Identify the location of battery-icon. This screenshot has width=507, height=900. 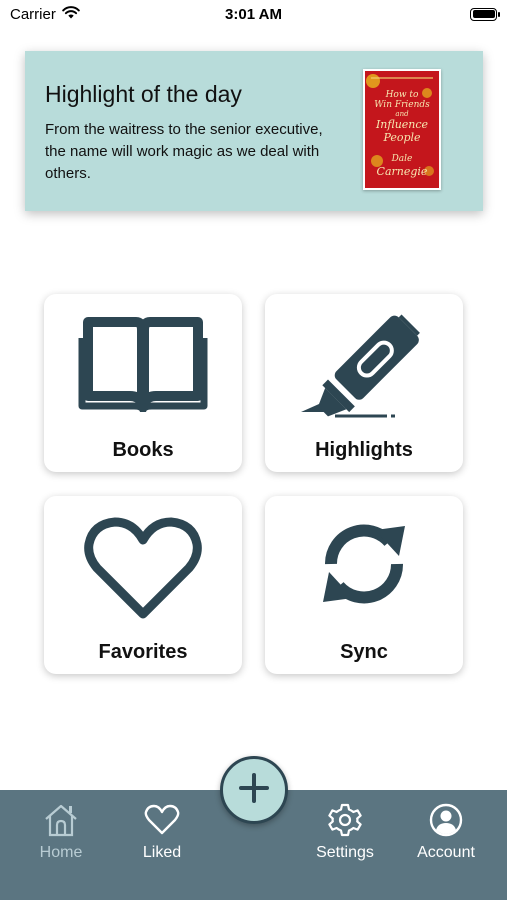
(485, 14).